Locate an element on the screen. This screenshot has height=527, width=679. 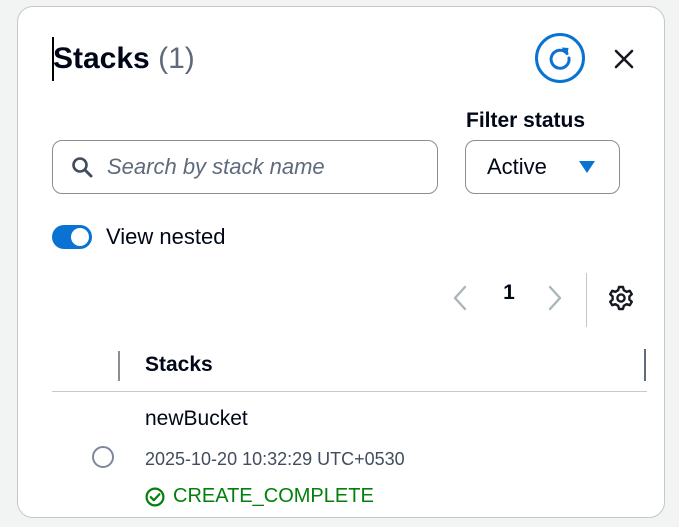
refresh-button is located at coordinates (560, 58).